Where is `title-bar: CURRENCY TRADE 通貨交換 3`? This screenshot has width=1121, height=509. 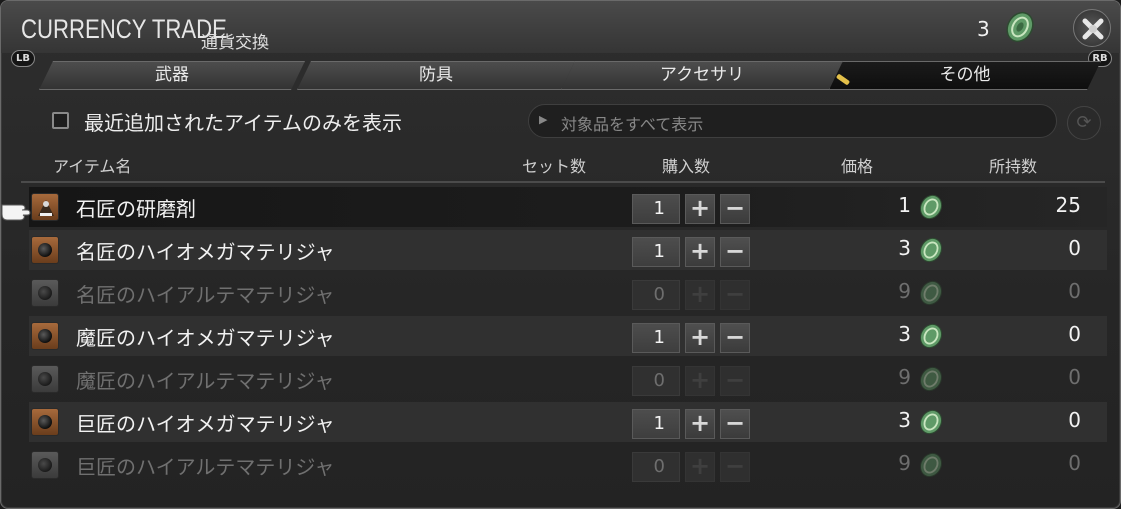 title-bar: CURRENCY TRADE 通貨交換 3 is located at coordinates (560, 27).